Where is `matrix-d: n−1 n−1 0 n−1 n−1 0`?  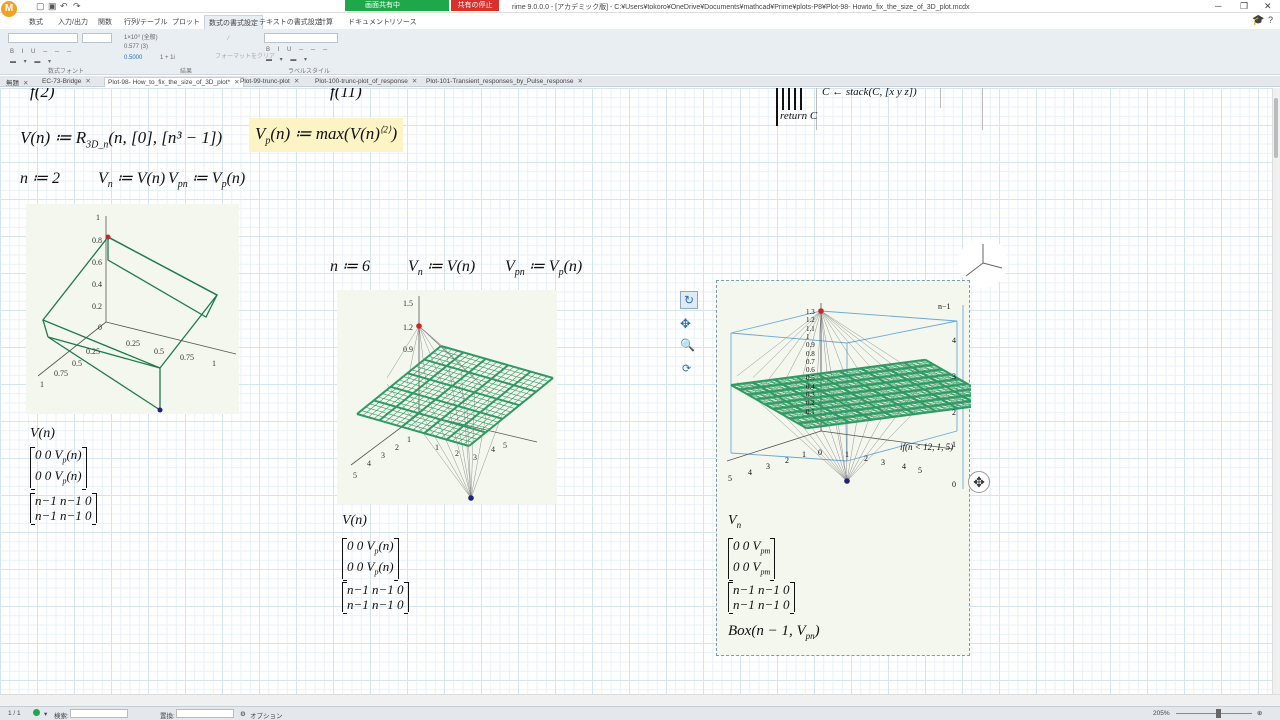
matrix-d: n−1 n−1 0 n−1 n−1 0 is located at coordinates (761, 598).